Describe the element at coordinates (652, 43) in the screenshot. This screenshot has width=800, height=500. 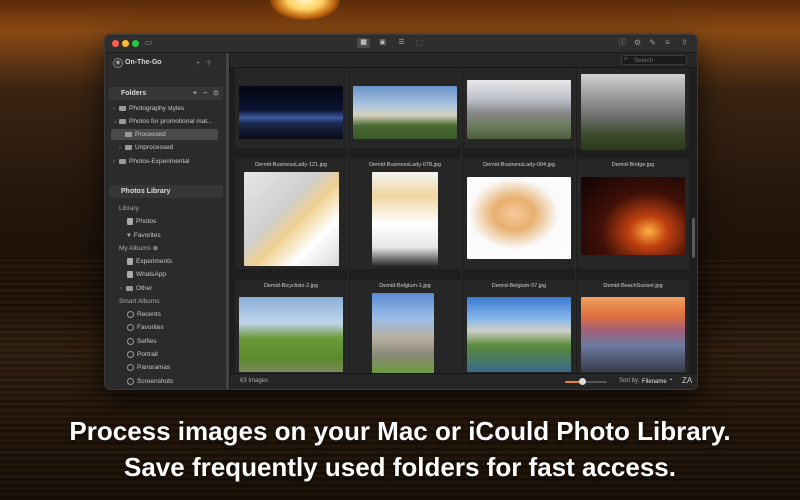
I see `tools-icon: ✎` at that location.